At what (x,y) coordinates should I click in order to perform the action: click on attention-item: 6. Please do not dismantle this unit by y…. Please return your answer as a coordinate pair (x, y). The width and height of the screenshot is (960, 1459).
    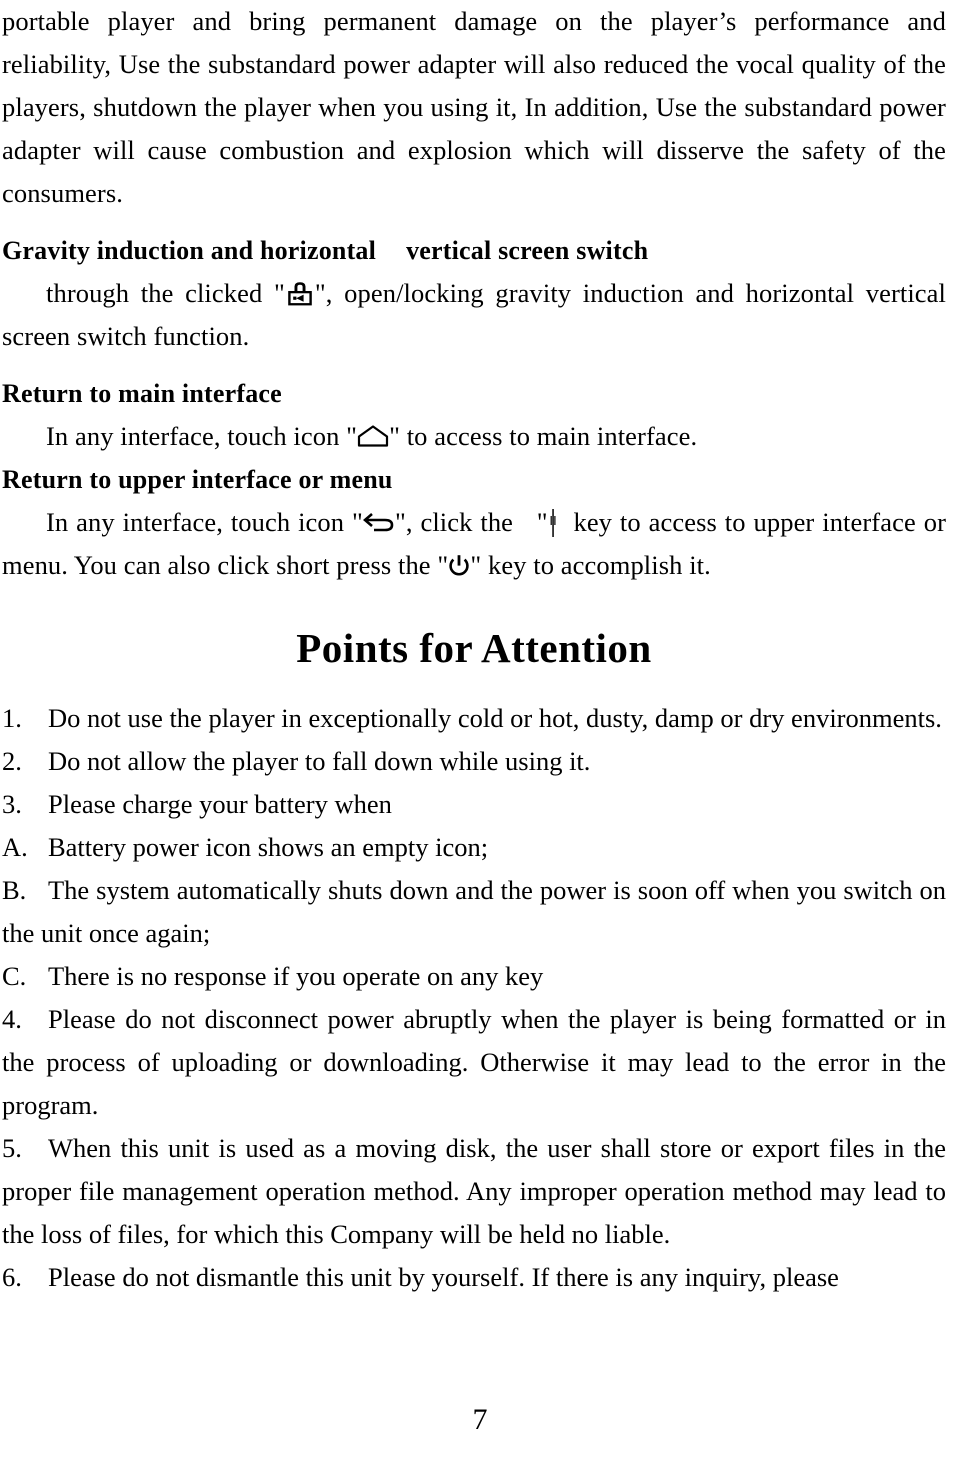
    Looking at the image, I should click on (474, 1277).